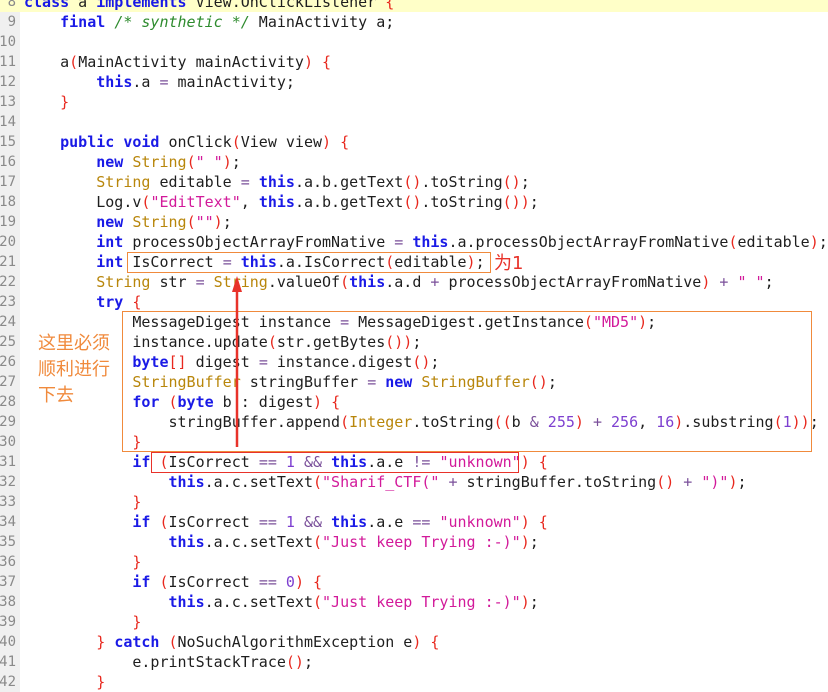 The image size is (828, 692). Describe the element at coordinates (237, 284) in the screenshot. I see `arrow-head` at that location.